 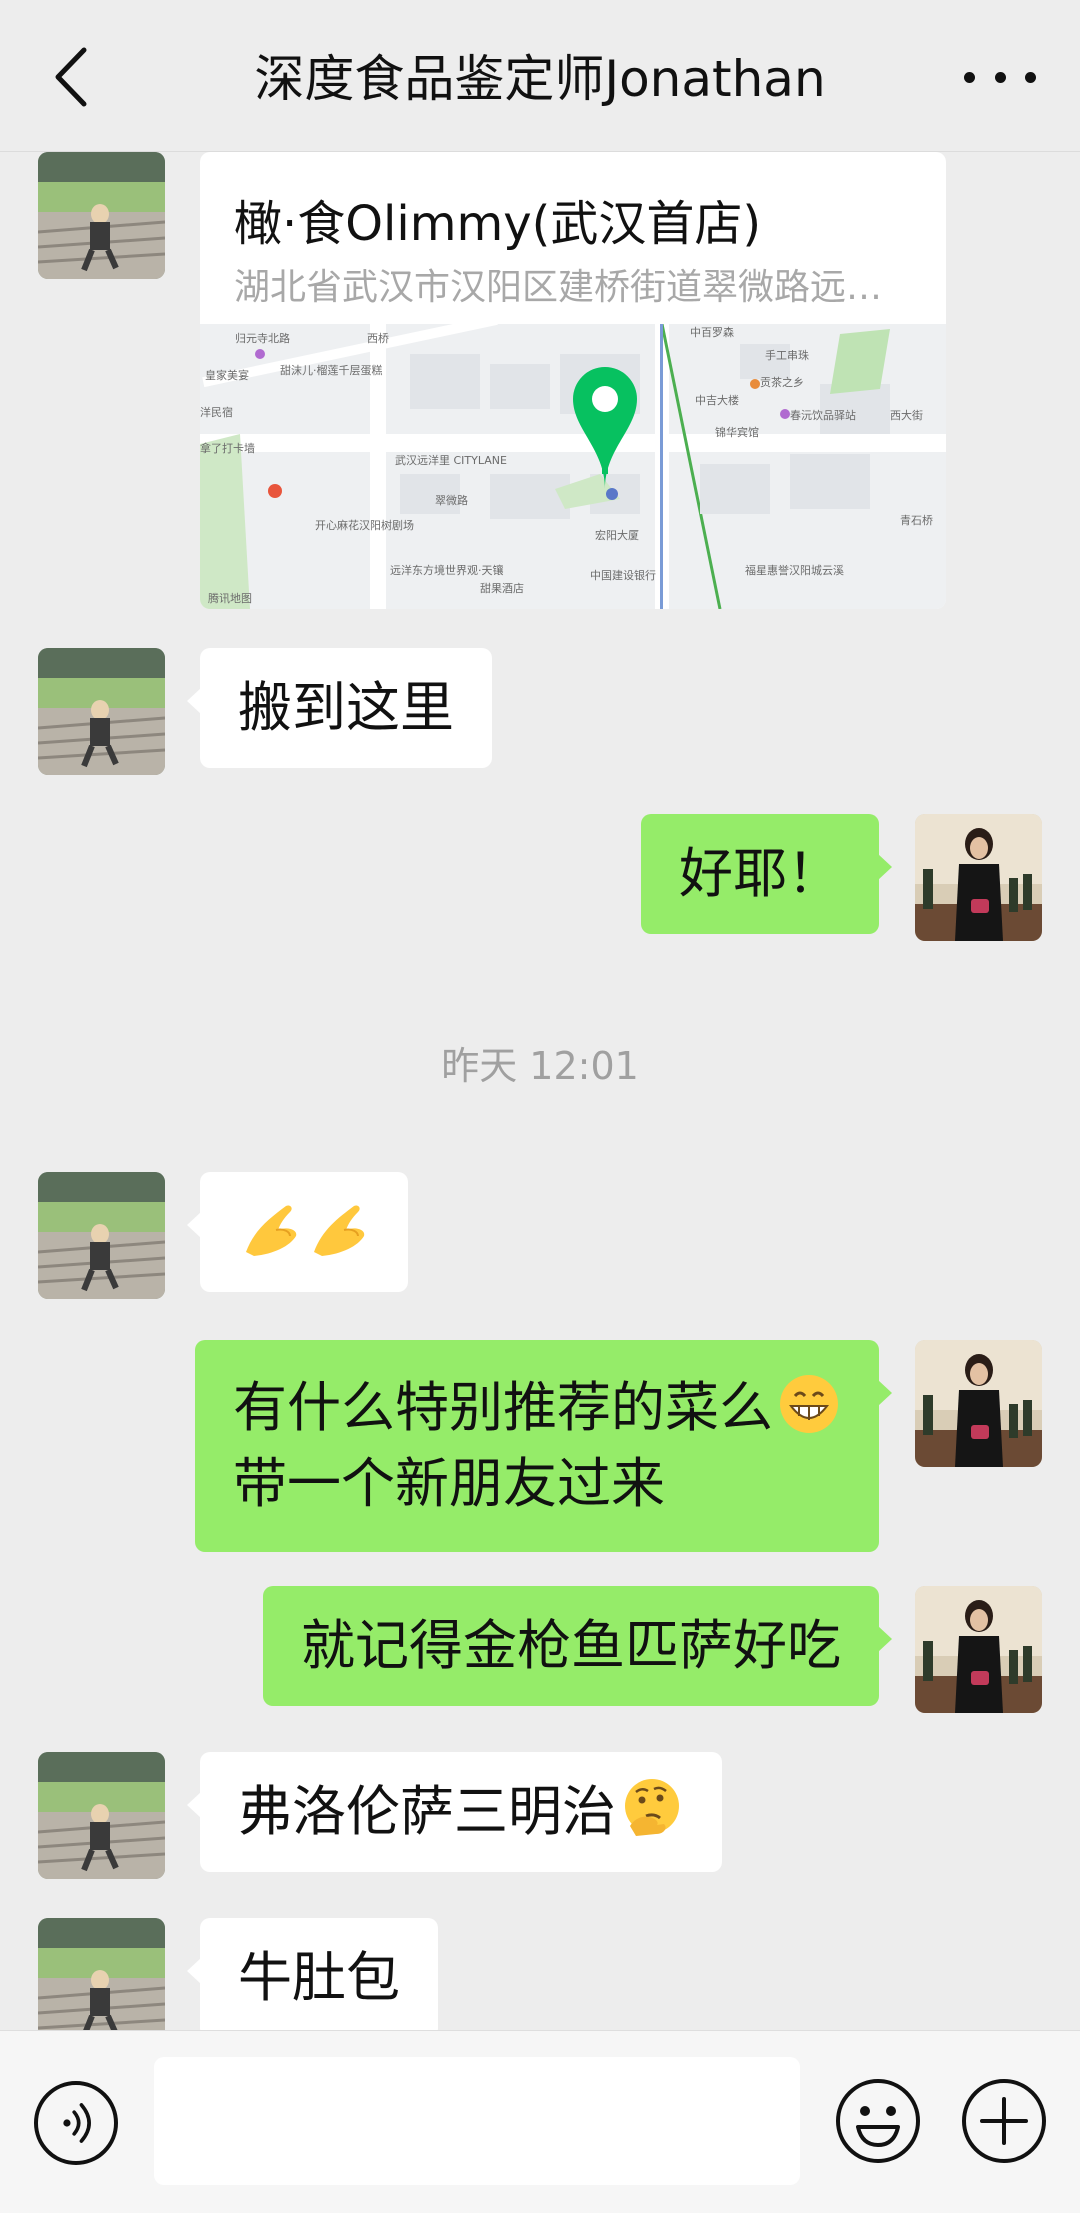 What do you see at coordinates (717, 400) in the screenshot?
I see `map-label: 中吉大楼` at bounding box center [717, 400].